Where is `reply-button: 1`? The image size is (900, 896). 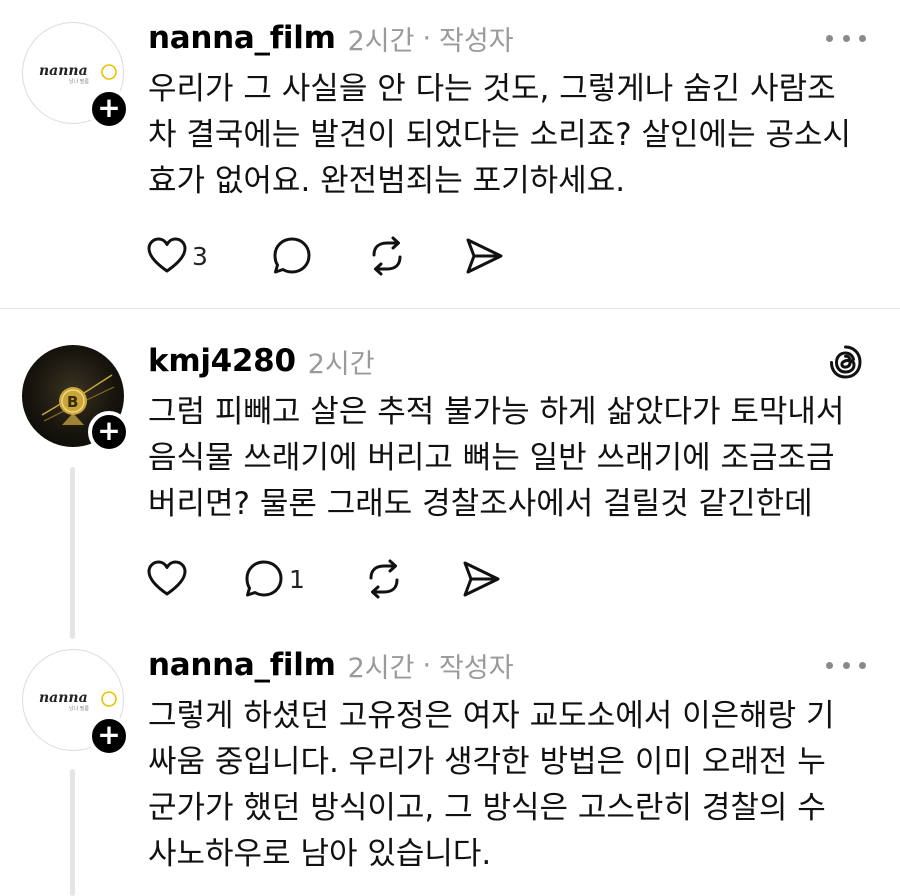
reply-button: 1 is located at coordinates (303, 579).